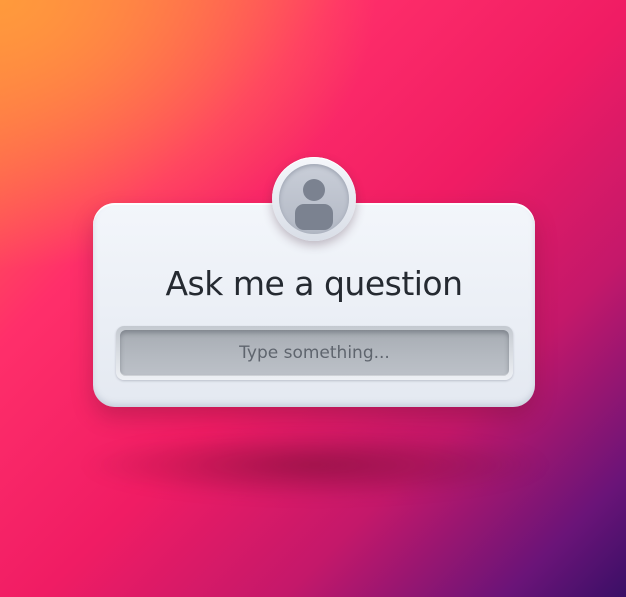 The image size is (626, 597). Describe the element at coordinates (314, 204) in the screenshot. I see `user-silhouette-icon` at that location.